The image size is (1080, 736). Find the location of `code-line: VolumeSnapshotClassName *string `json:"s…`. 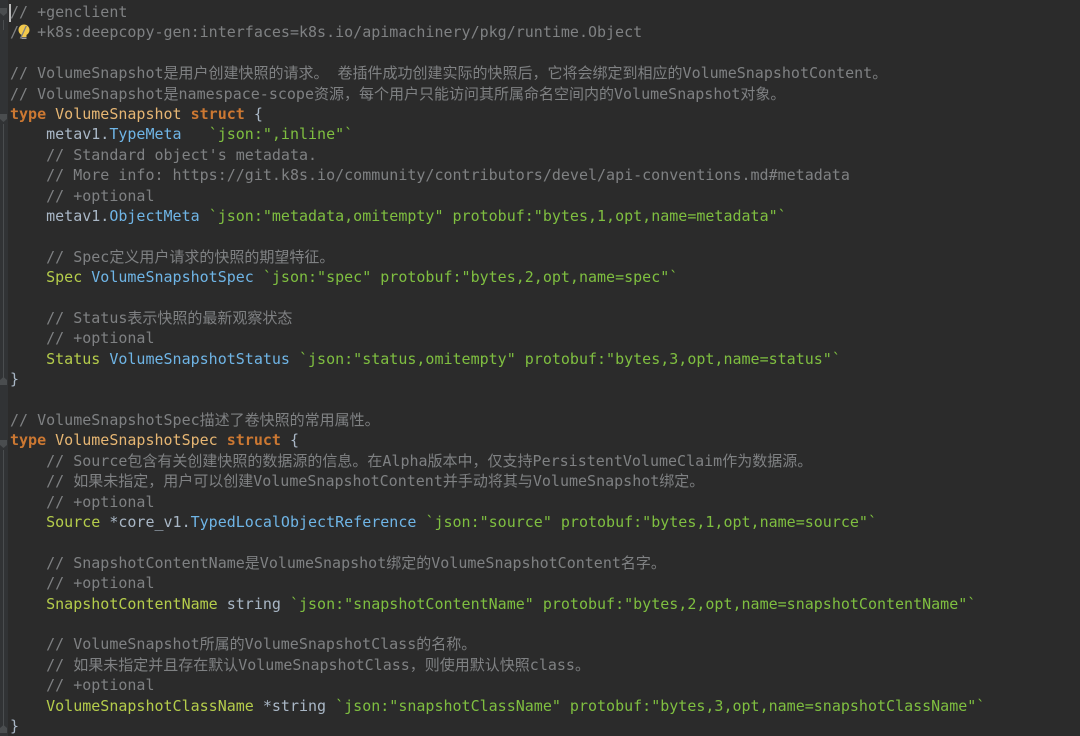

code-line: VolumeSnapshotClassName *string `json:"s… is located at coordinates (497, 706).